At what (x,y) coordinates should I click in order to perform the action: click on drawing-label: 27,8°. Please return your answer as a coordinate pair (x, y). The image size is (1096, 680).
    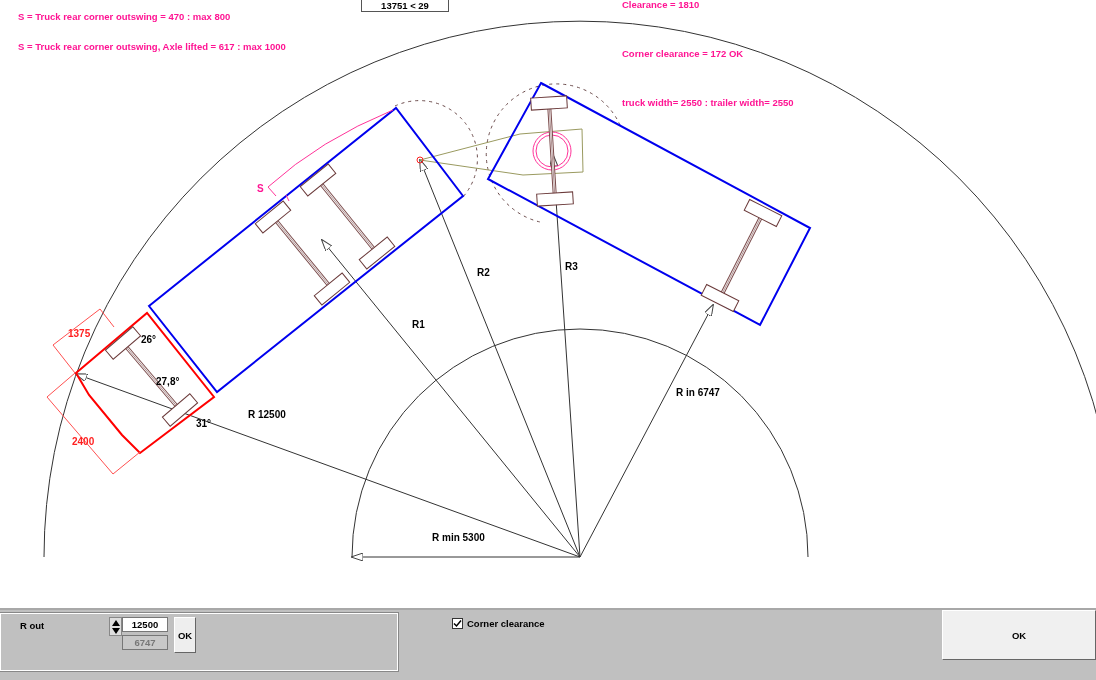
    Looking at the image, I should click on (168, 381).